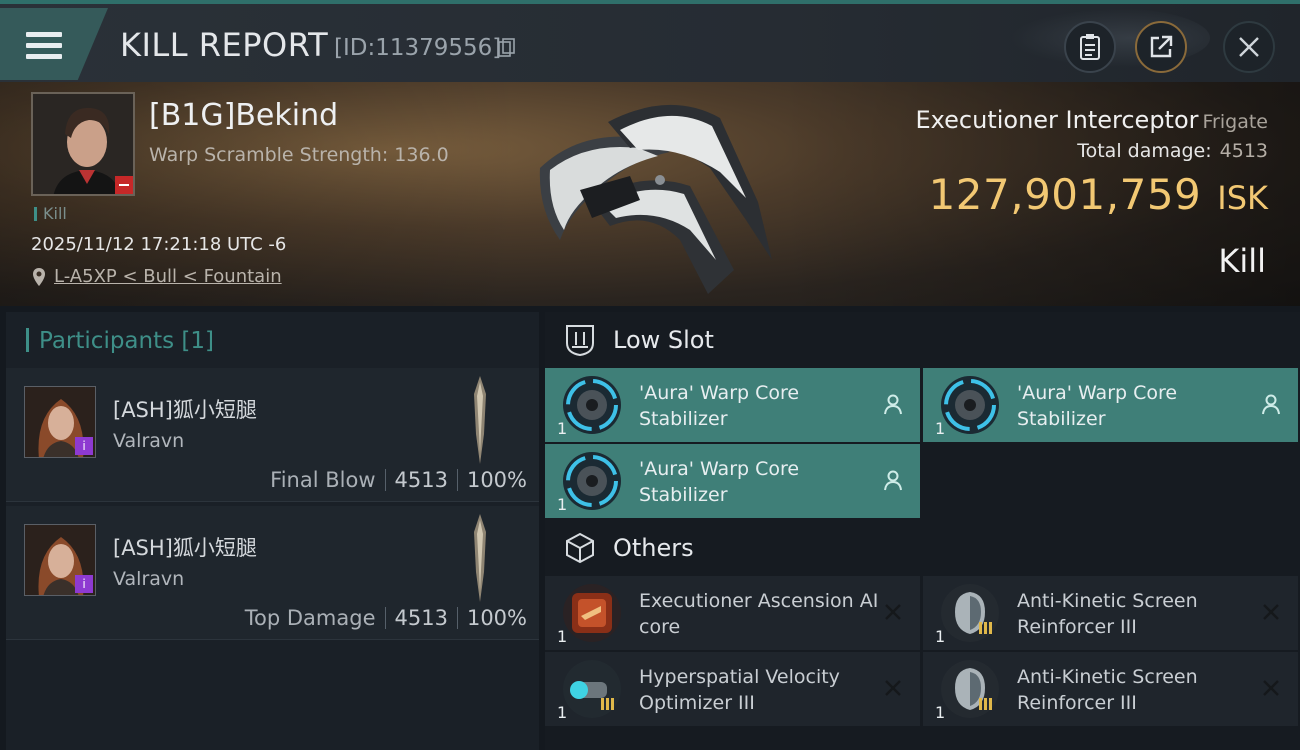 The width and height of the screenshot is (1300, 750). What do you see at coordinates (655, 199) in the screenshot?
I see `victim-ship-image` at bounding box center [655, 199].